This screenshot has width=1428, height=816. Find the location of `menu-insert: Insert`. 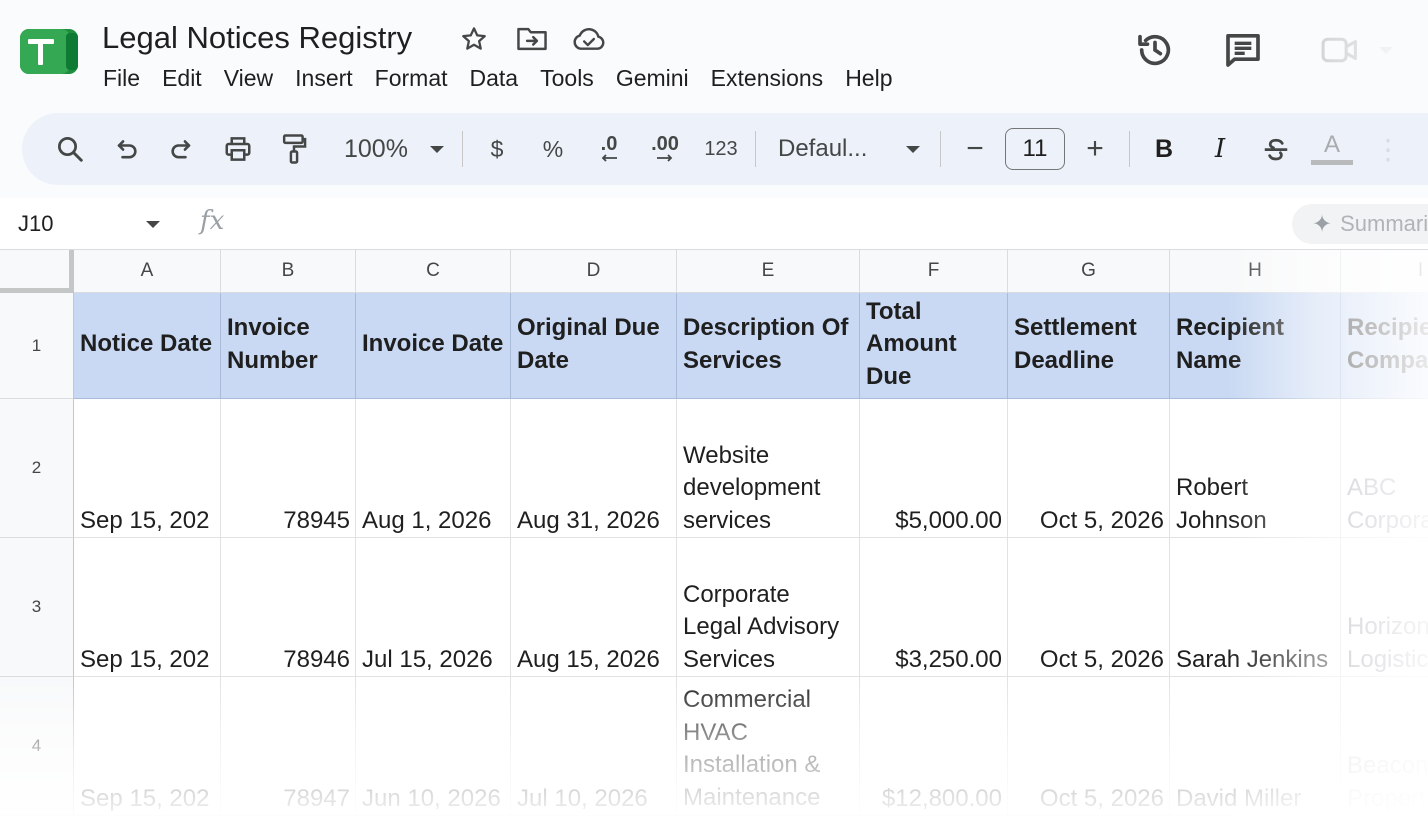

menu-insert: Insert is located at coordinates (324, 78).